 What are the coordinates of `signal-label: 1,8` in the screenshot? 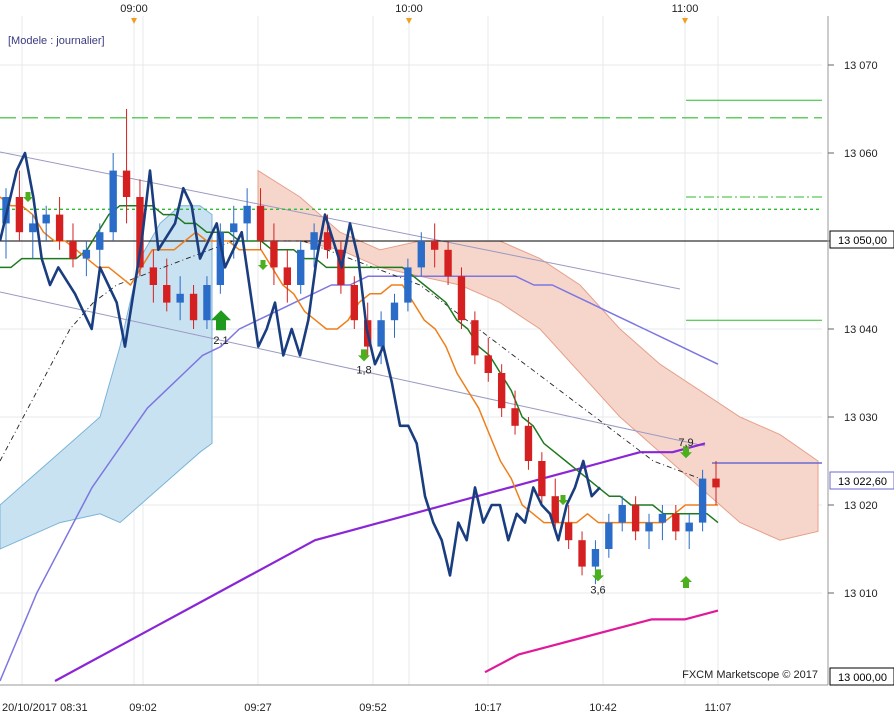 It's located at (363, 370).